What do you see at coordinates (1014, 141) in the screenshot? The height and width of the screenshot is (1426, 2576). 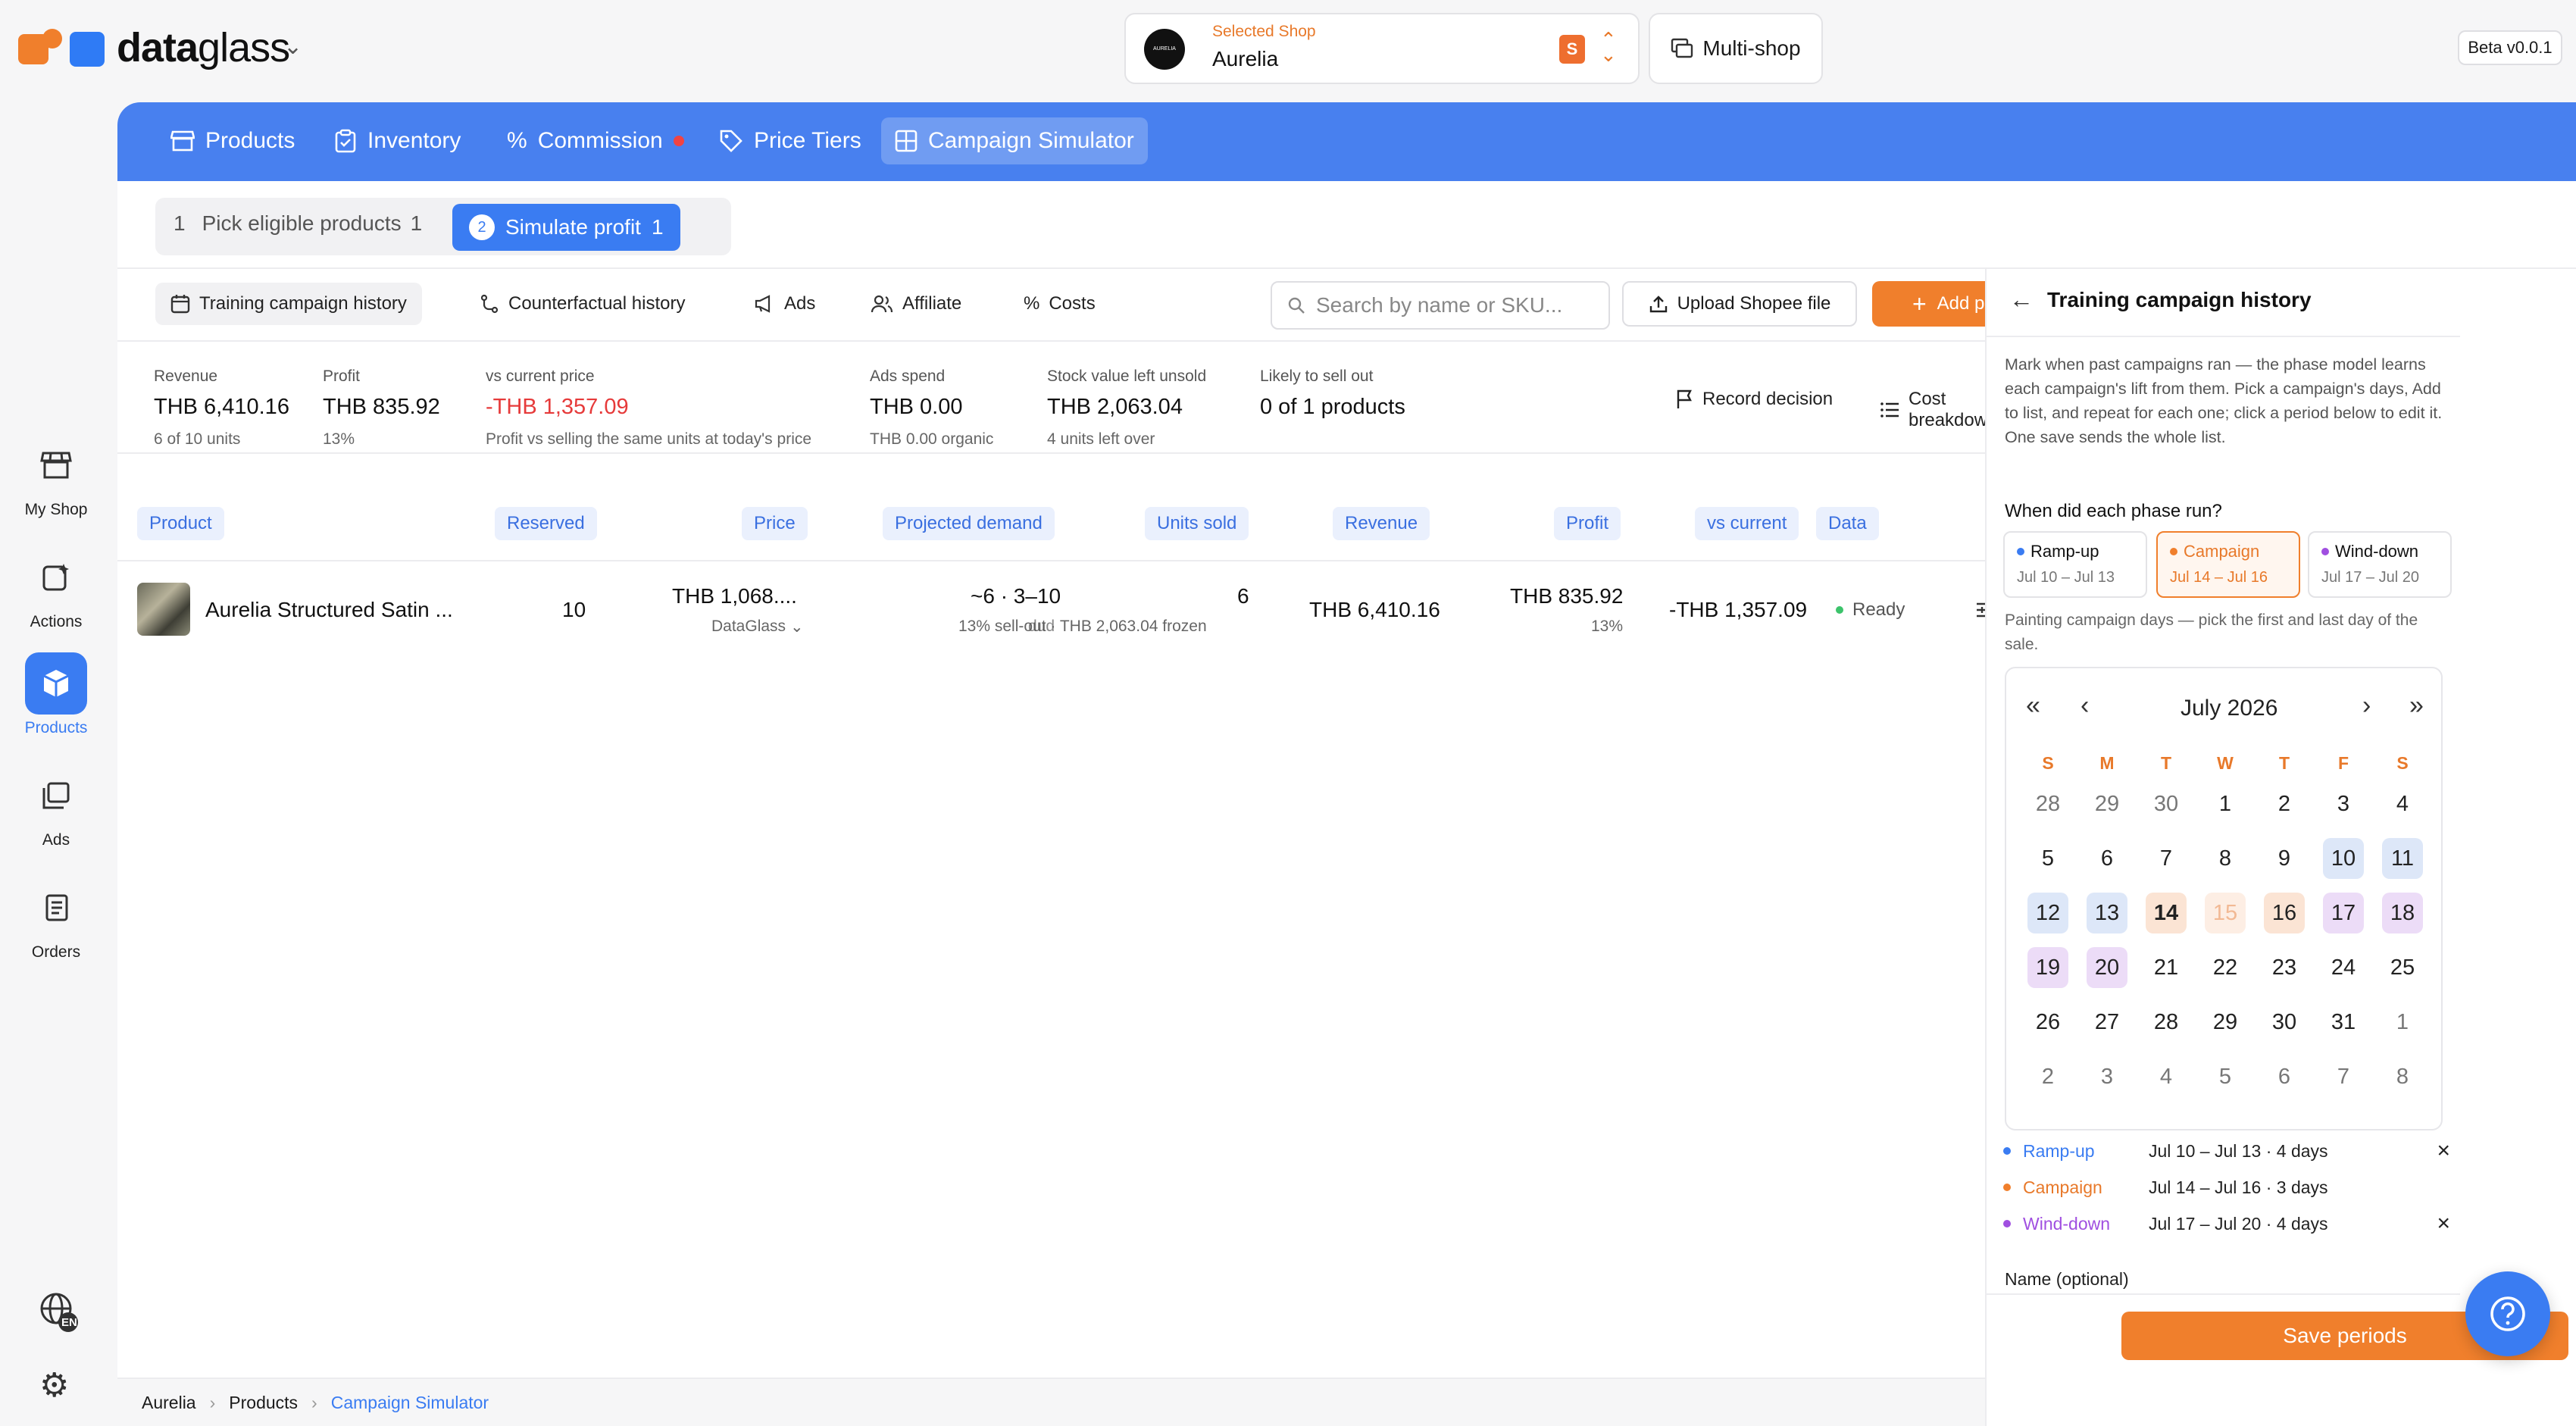 I see `tab-campaign-simulator: Campaign Simulator` at bounding box center [1014, 141].